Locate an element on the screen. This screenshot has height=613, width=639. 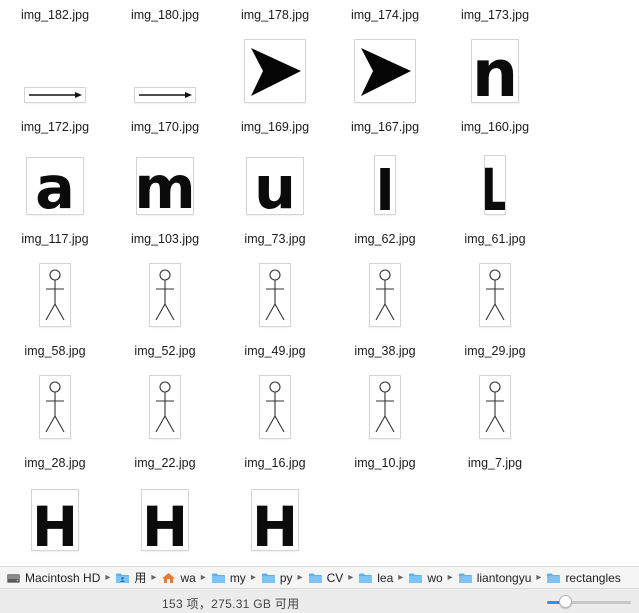
path-crumb: my is located at coordinates (228, 578).